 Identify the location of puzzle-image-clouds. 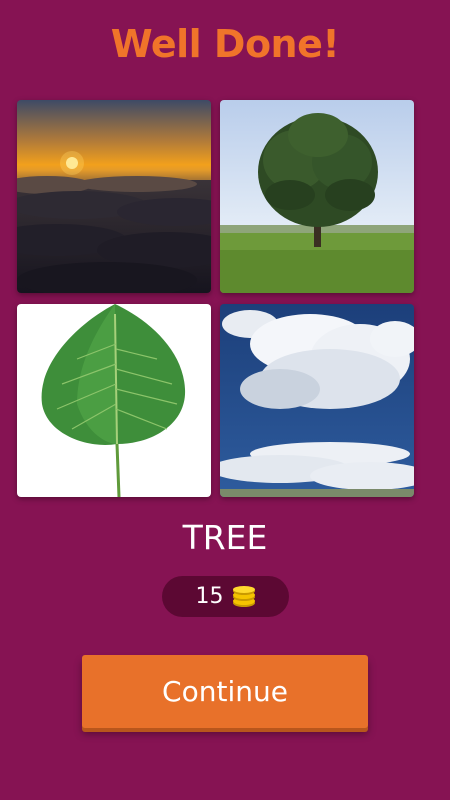
(317, 400).